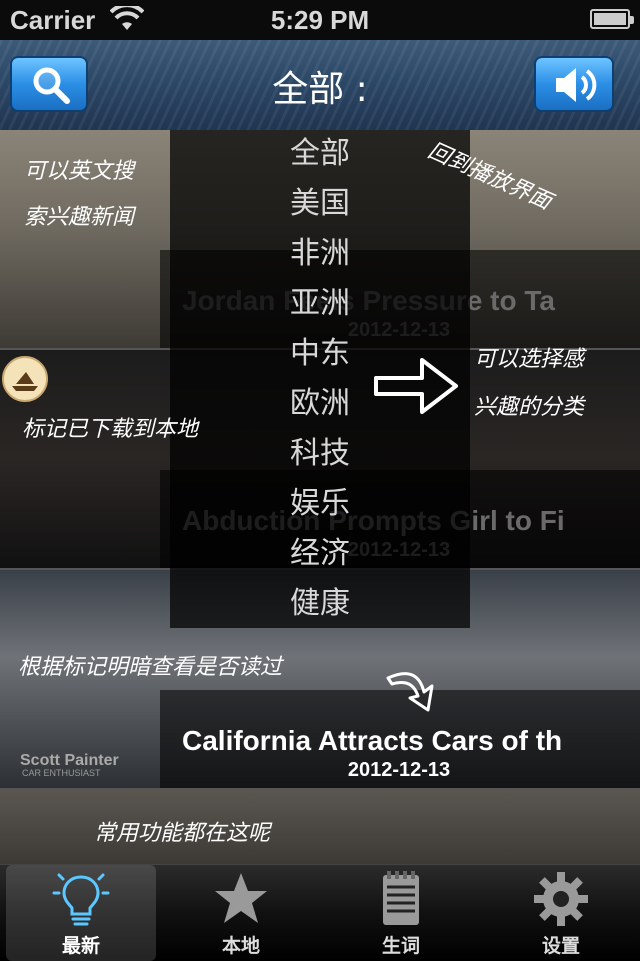  I want to click on speaker-icon, so click(576, 85).